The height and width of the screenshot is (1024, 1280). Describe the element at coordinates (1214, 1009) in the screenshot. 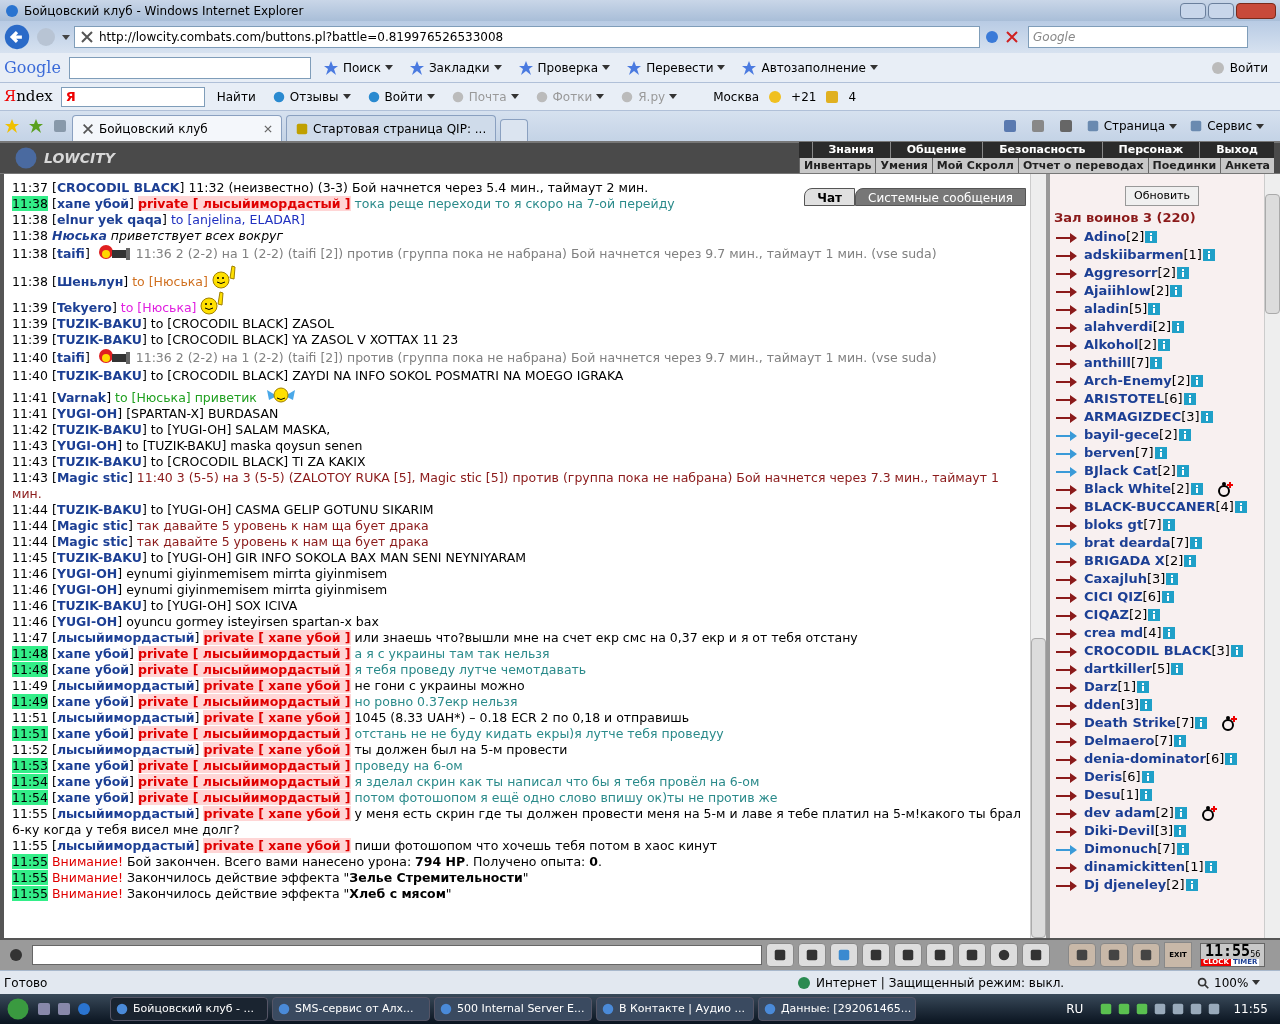

I see `volume-icon` at that location.